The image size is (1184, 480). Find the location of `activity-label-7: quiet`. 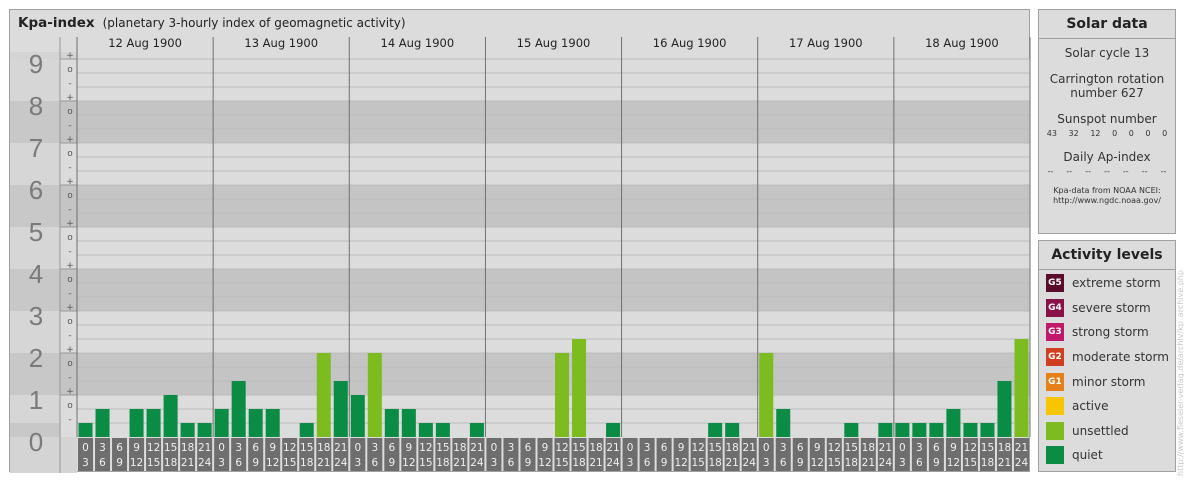

activity-label-7: quiet is located at coordinates (1087, 455).